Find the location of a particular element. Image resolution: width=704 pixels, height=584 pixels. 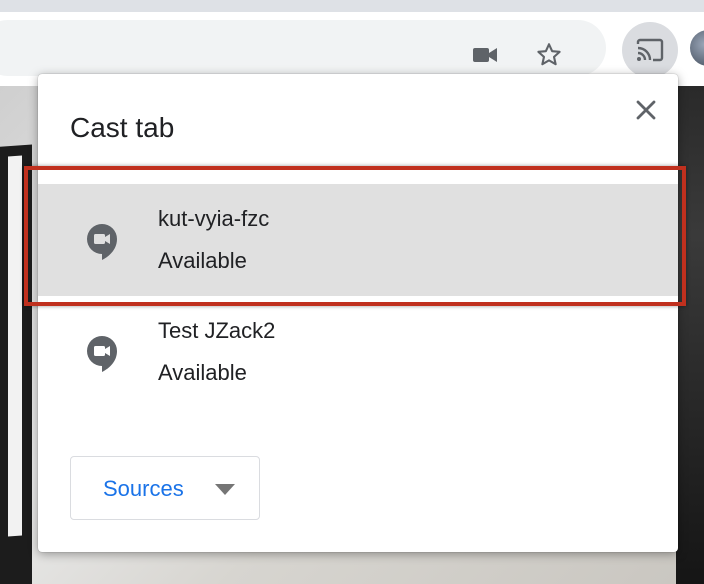

background-frame-inner is located at coordinates (15, 346).